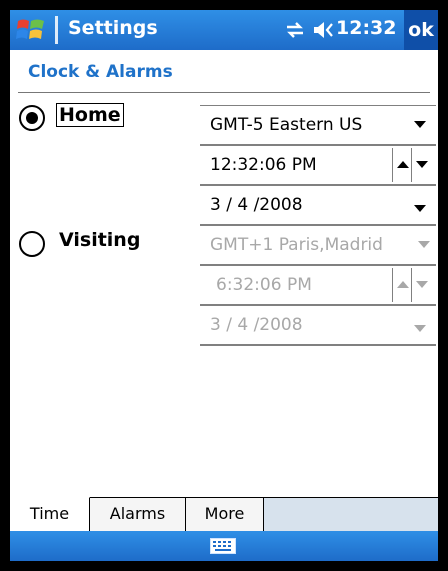  What do you see at coordinates (31, 30) in the screenshot?
I see `windows-start-icon` at bounding box center [31, 30].